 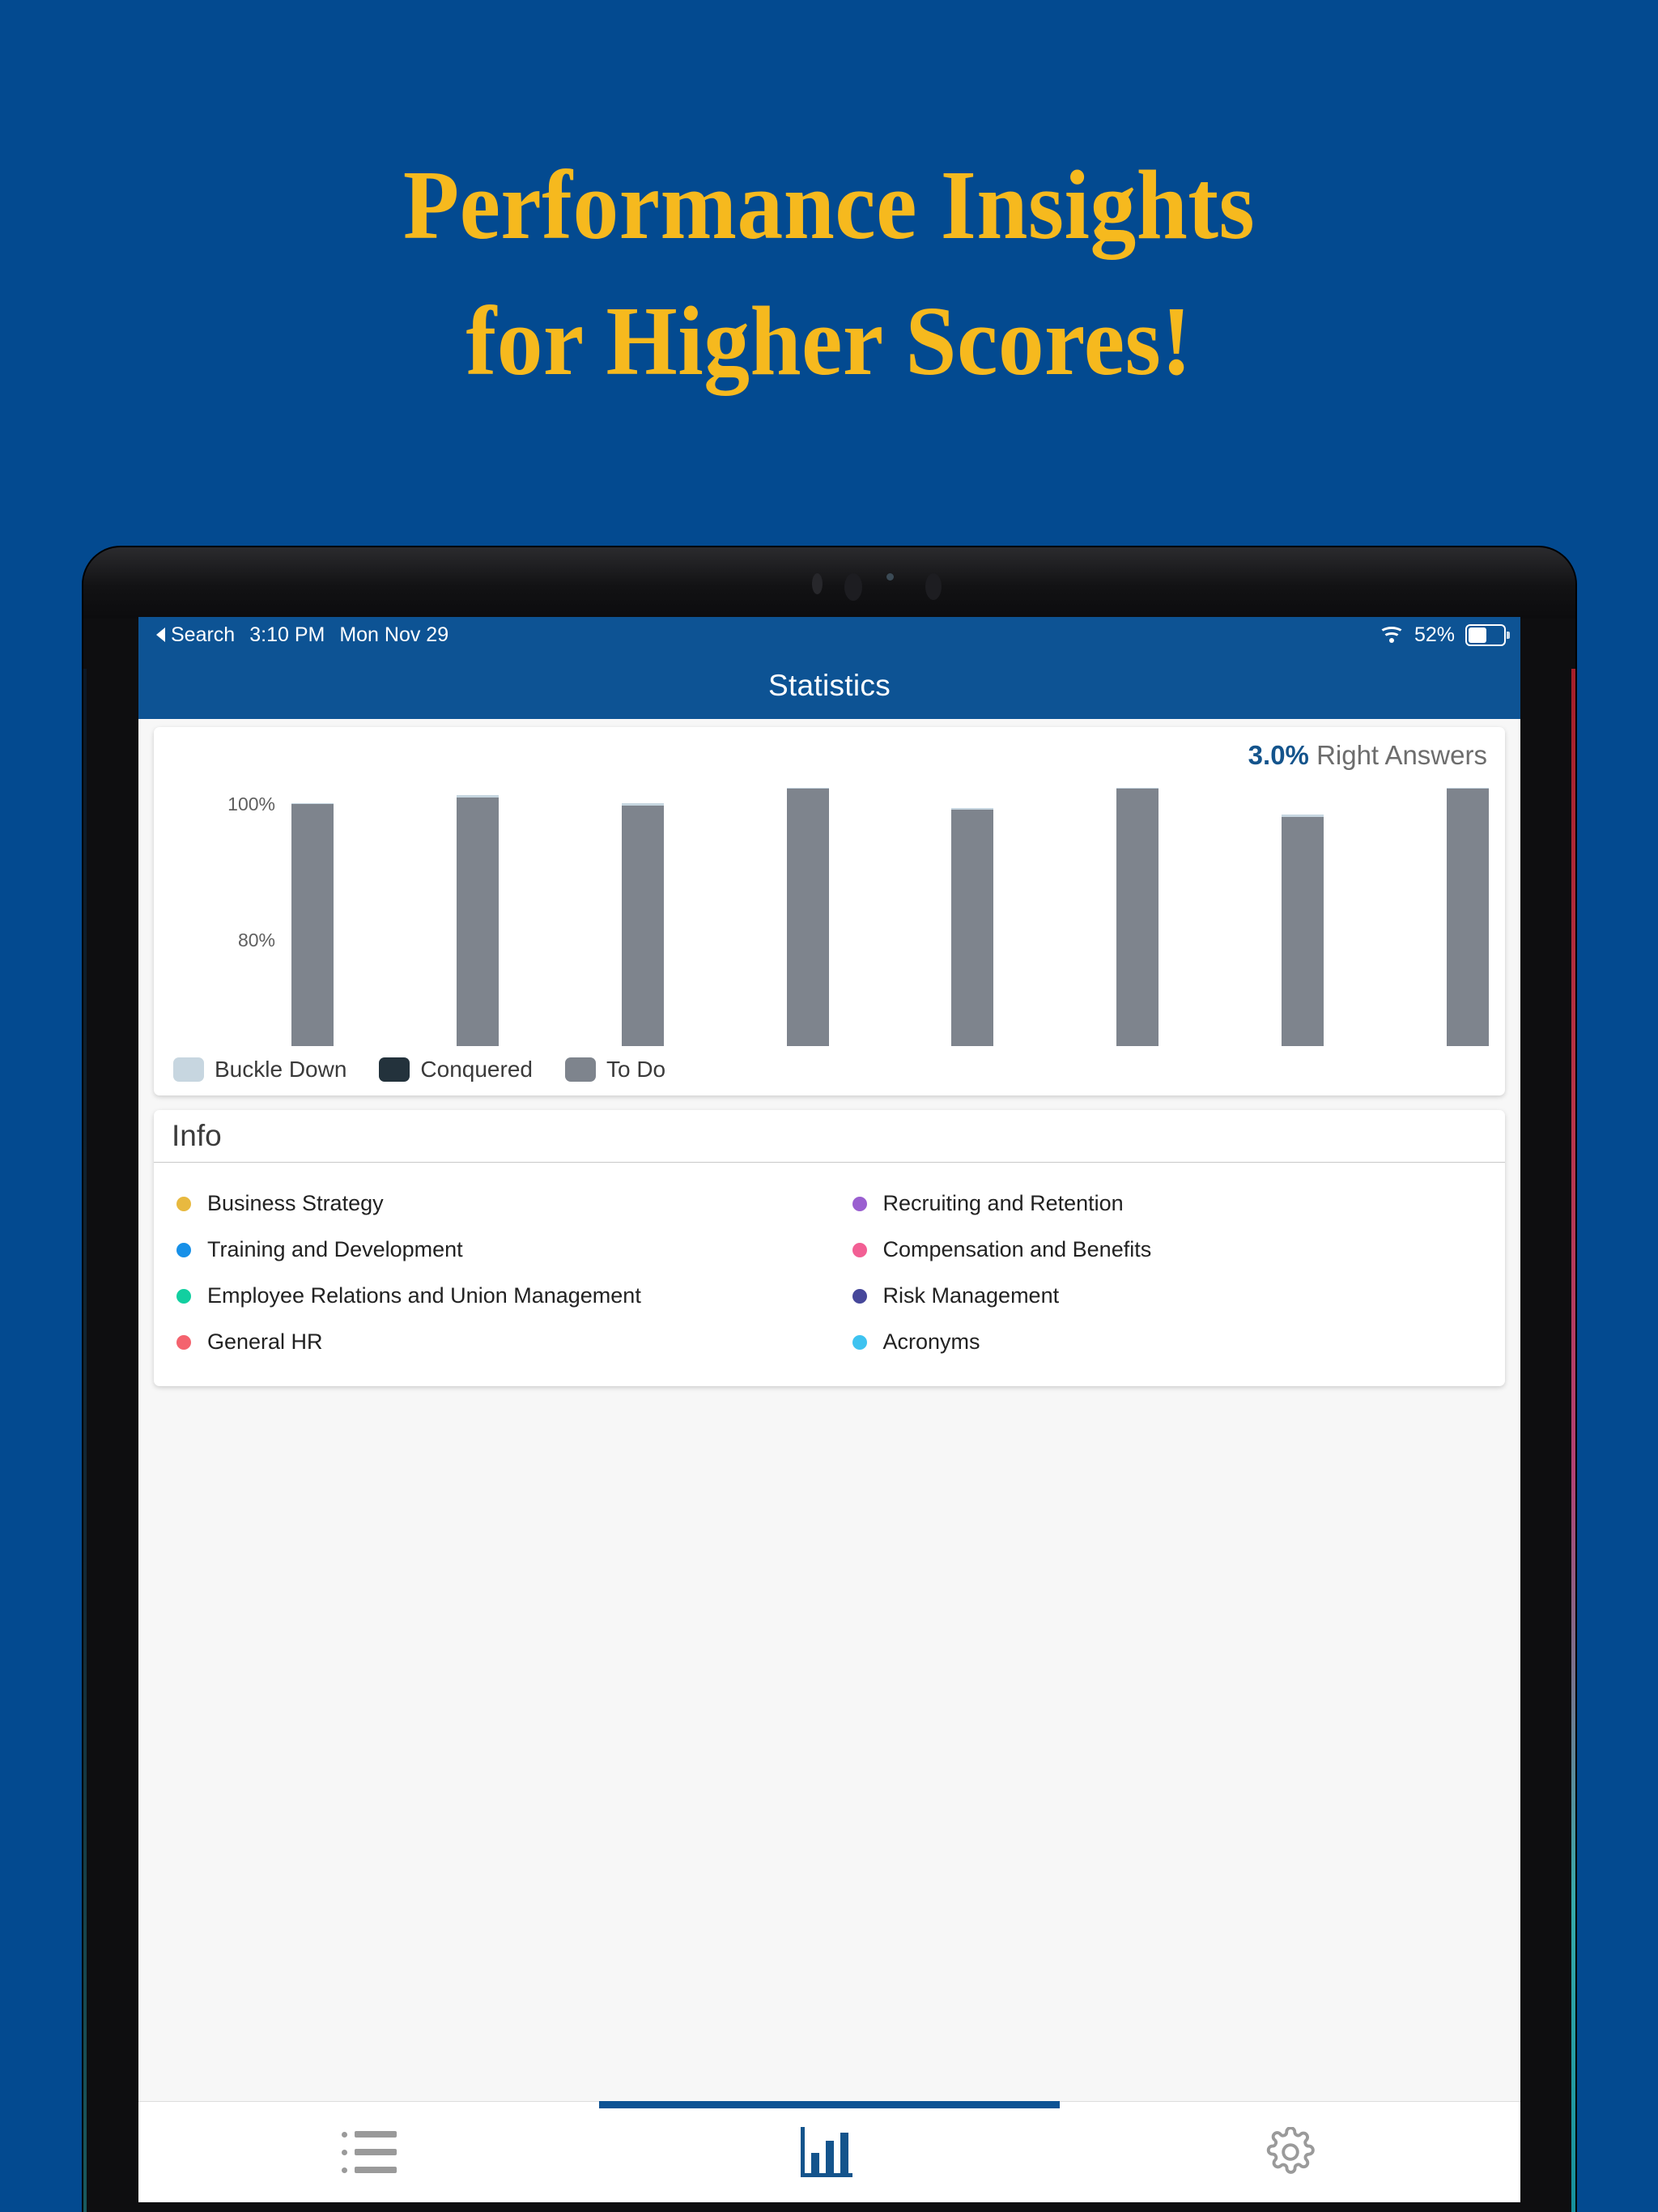 I want to click on led-indicator-icon, so click(x=890, y=577).